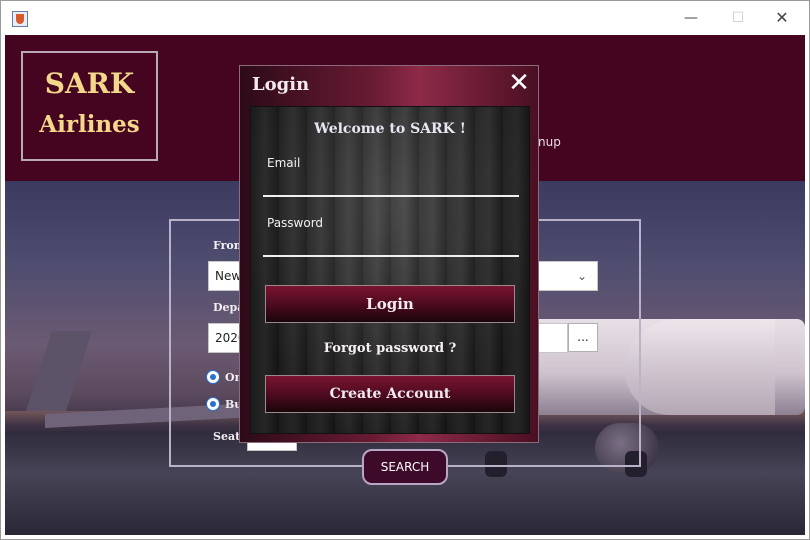  Describe the element at coordinates (228, 276) in the screenshot. I see `from-select-value: New` at that location.